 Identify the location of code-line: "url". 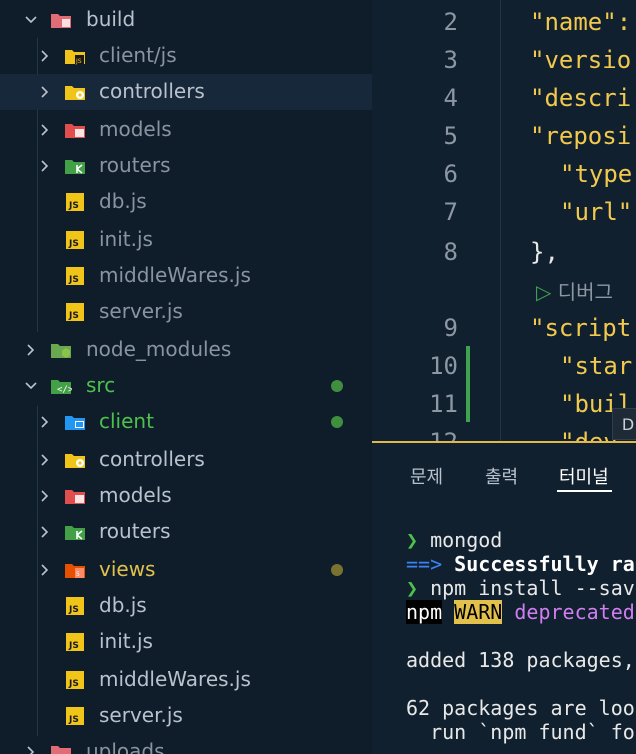
(596, 212).